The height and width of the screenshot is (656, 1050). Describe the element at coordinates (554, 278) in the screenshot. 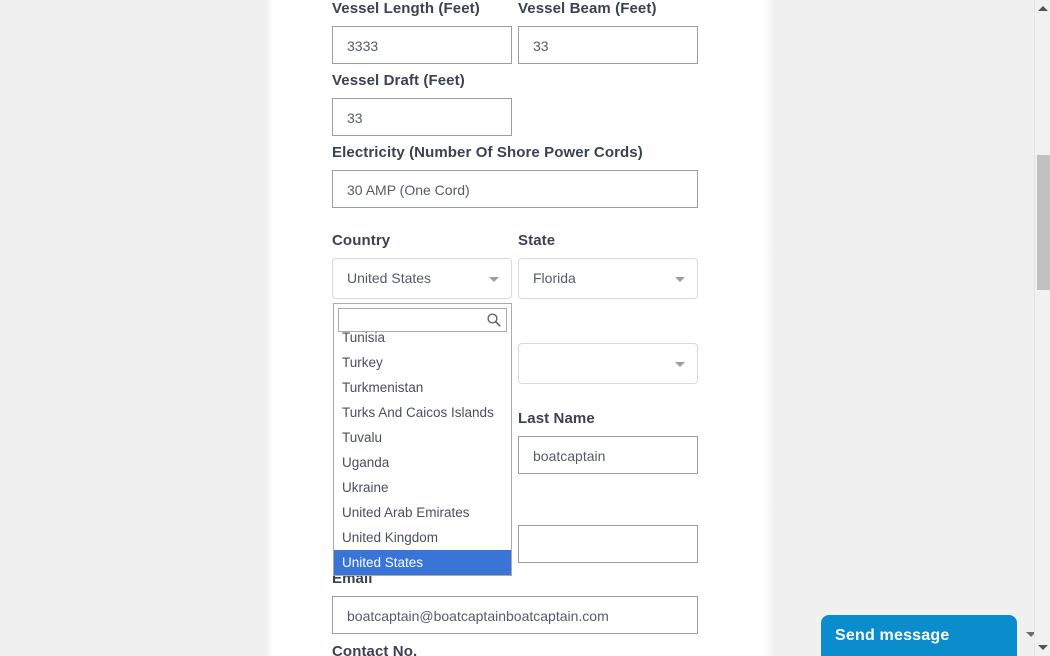

I see `select-state-value: Florida` at that location.